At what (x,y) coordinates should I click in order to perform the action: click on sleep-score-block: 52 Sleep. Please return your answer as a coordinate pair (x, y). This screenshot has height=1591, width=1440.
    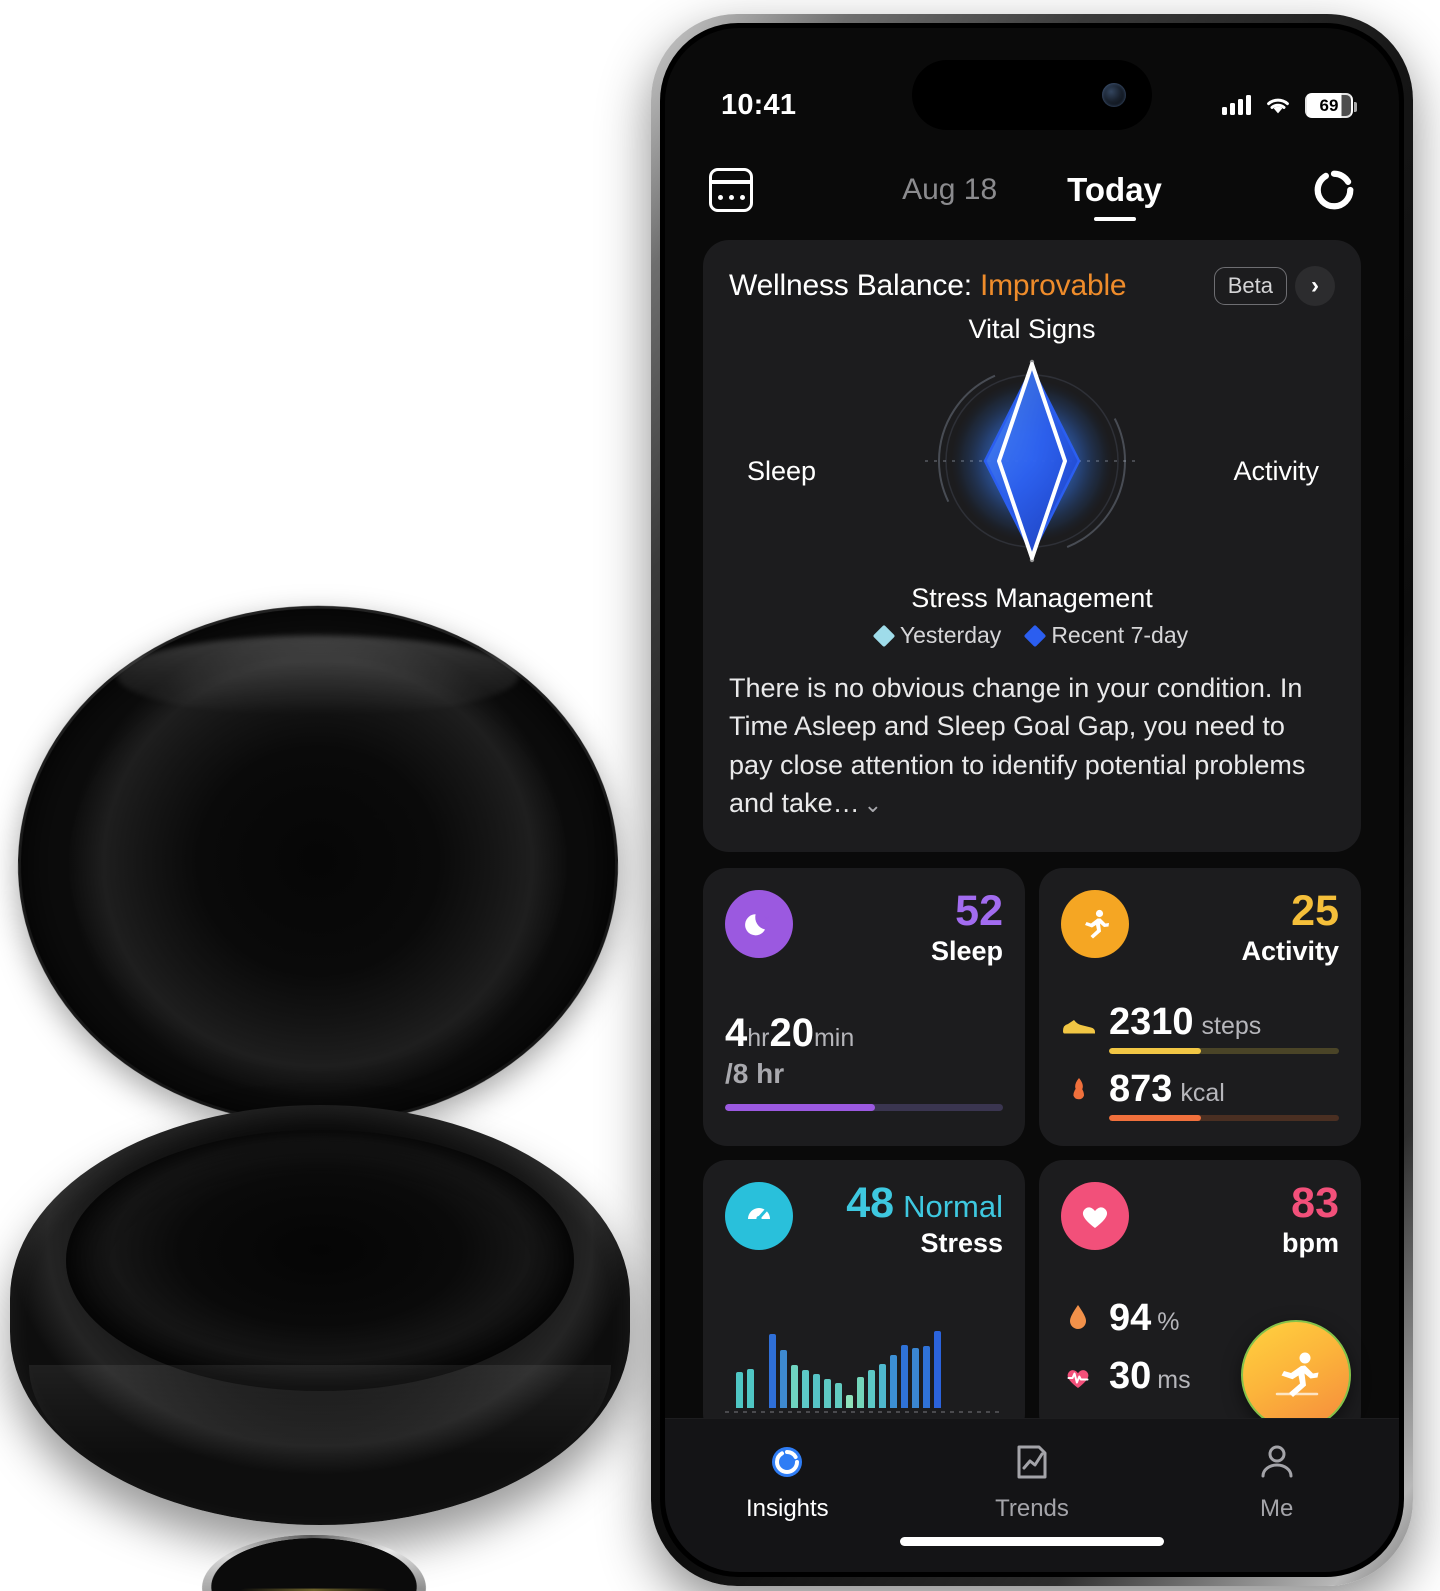
    Looking at the image, I should click on (966, 927).